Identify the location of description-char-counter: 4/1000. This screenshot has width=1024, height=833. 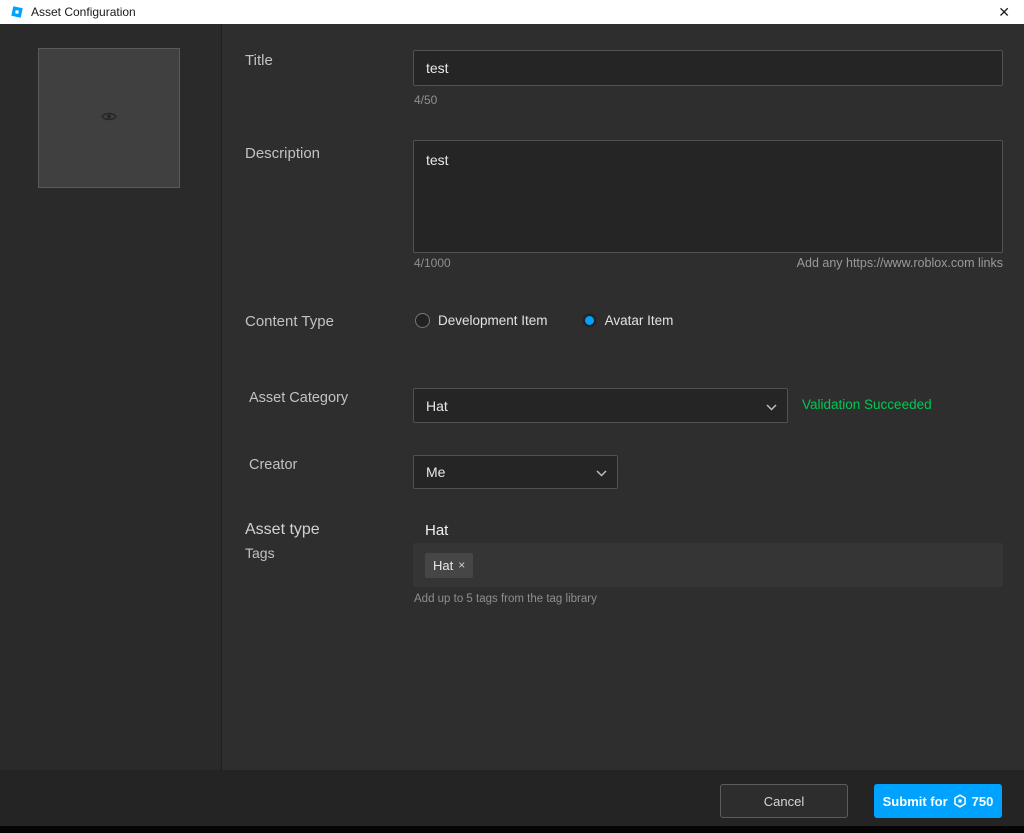
(432, 263).